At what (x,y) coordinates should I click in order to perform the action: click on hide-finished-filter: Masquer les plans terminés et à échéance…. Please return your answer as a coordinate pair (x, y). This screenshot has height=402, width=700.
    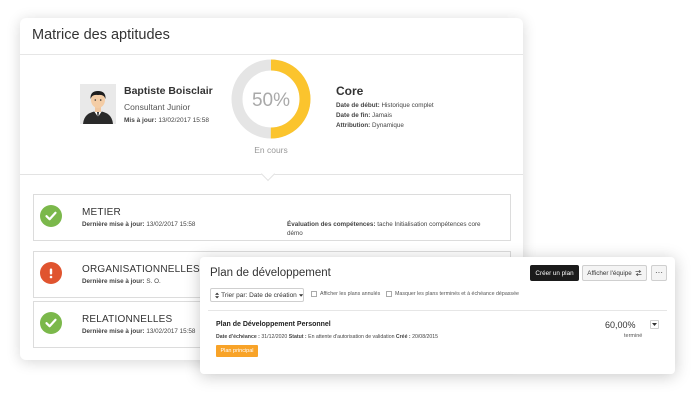
    Looking at the image, I should click on (452, 294).